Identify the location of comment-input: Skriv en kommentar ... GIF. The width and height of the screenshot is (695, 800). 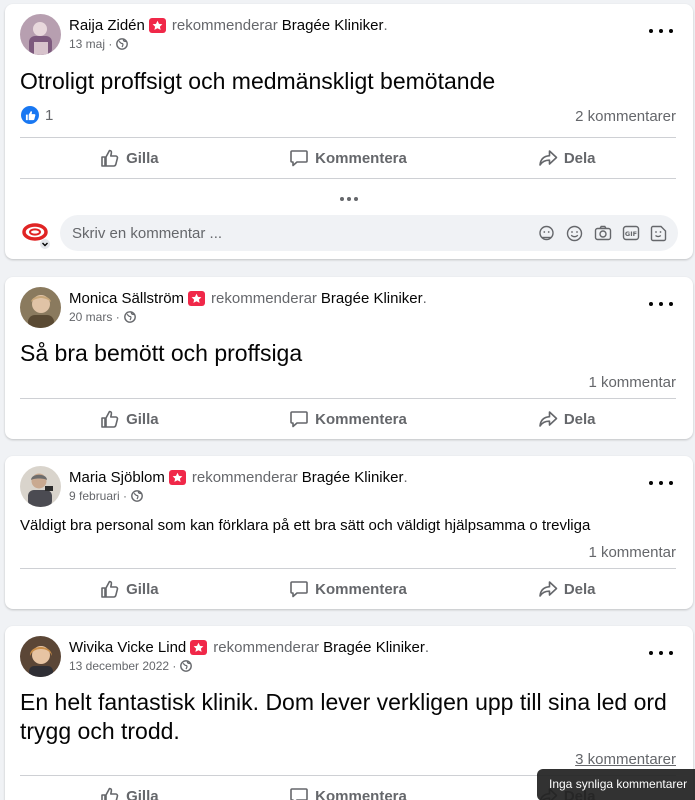
(369, 233).